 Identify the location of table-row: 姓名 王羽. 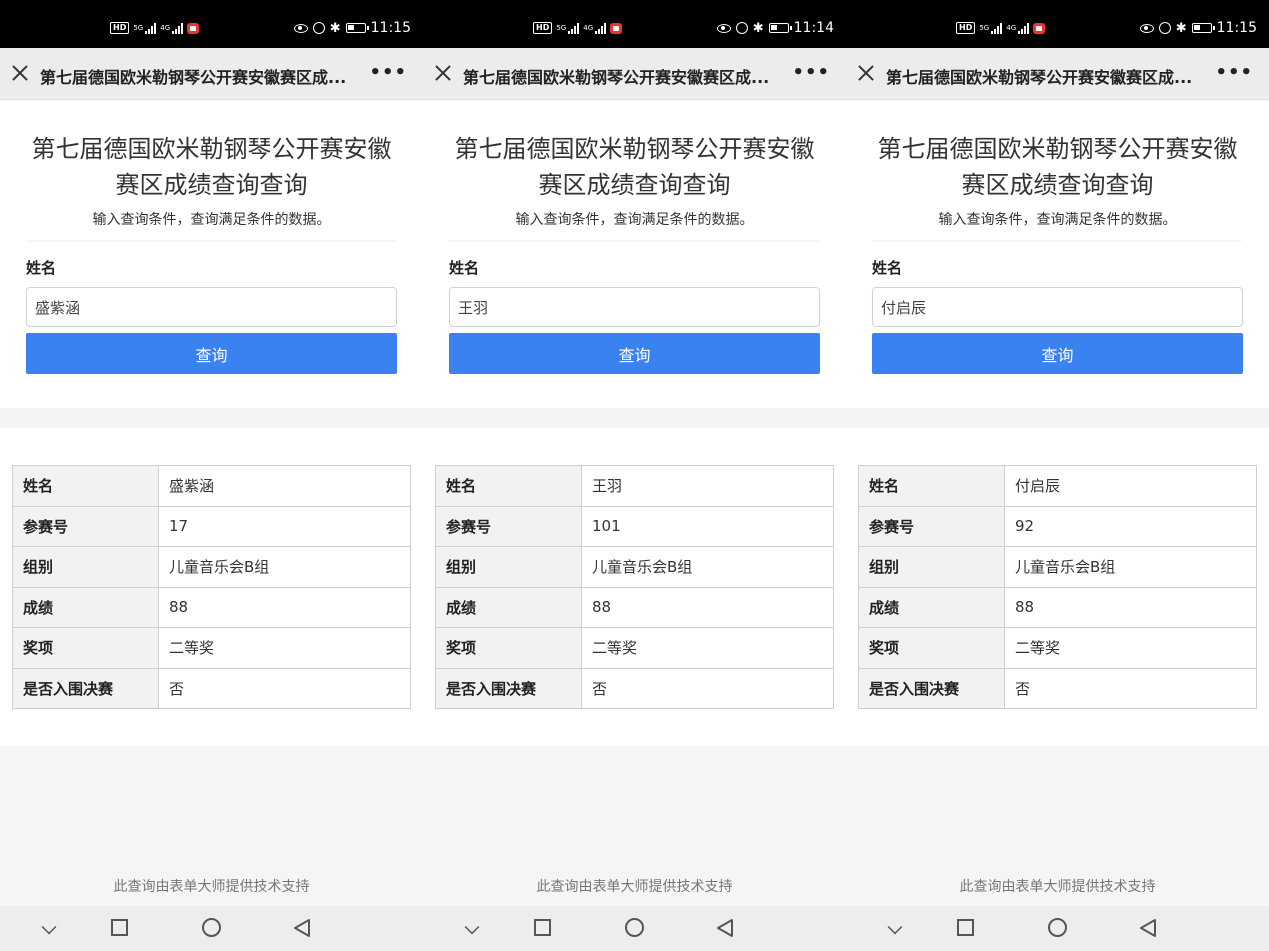
(634, 486).